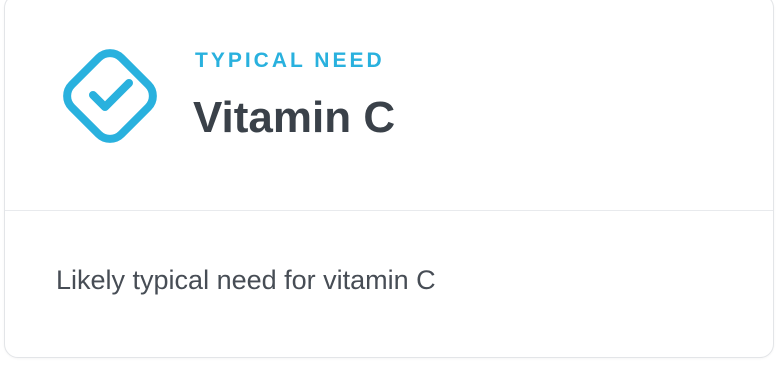 This screenshot has width=783, height=370. Describe the element at coordinates (110, 96) in the screenshot. I see `check-diamond-icon` at that location.